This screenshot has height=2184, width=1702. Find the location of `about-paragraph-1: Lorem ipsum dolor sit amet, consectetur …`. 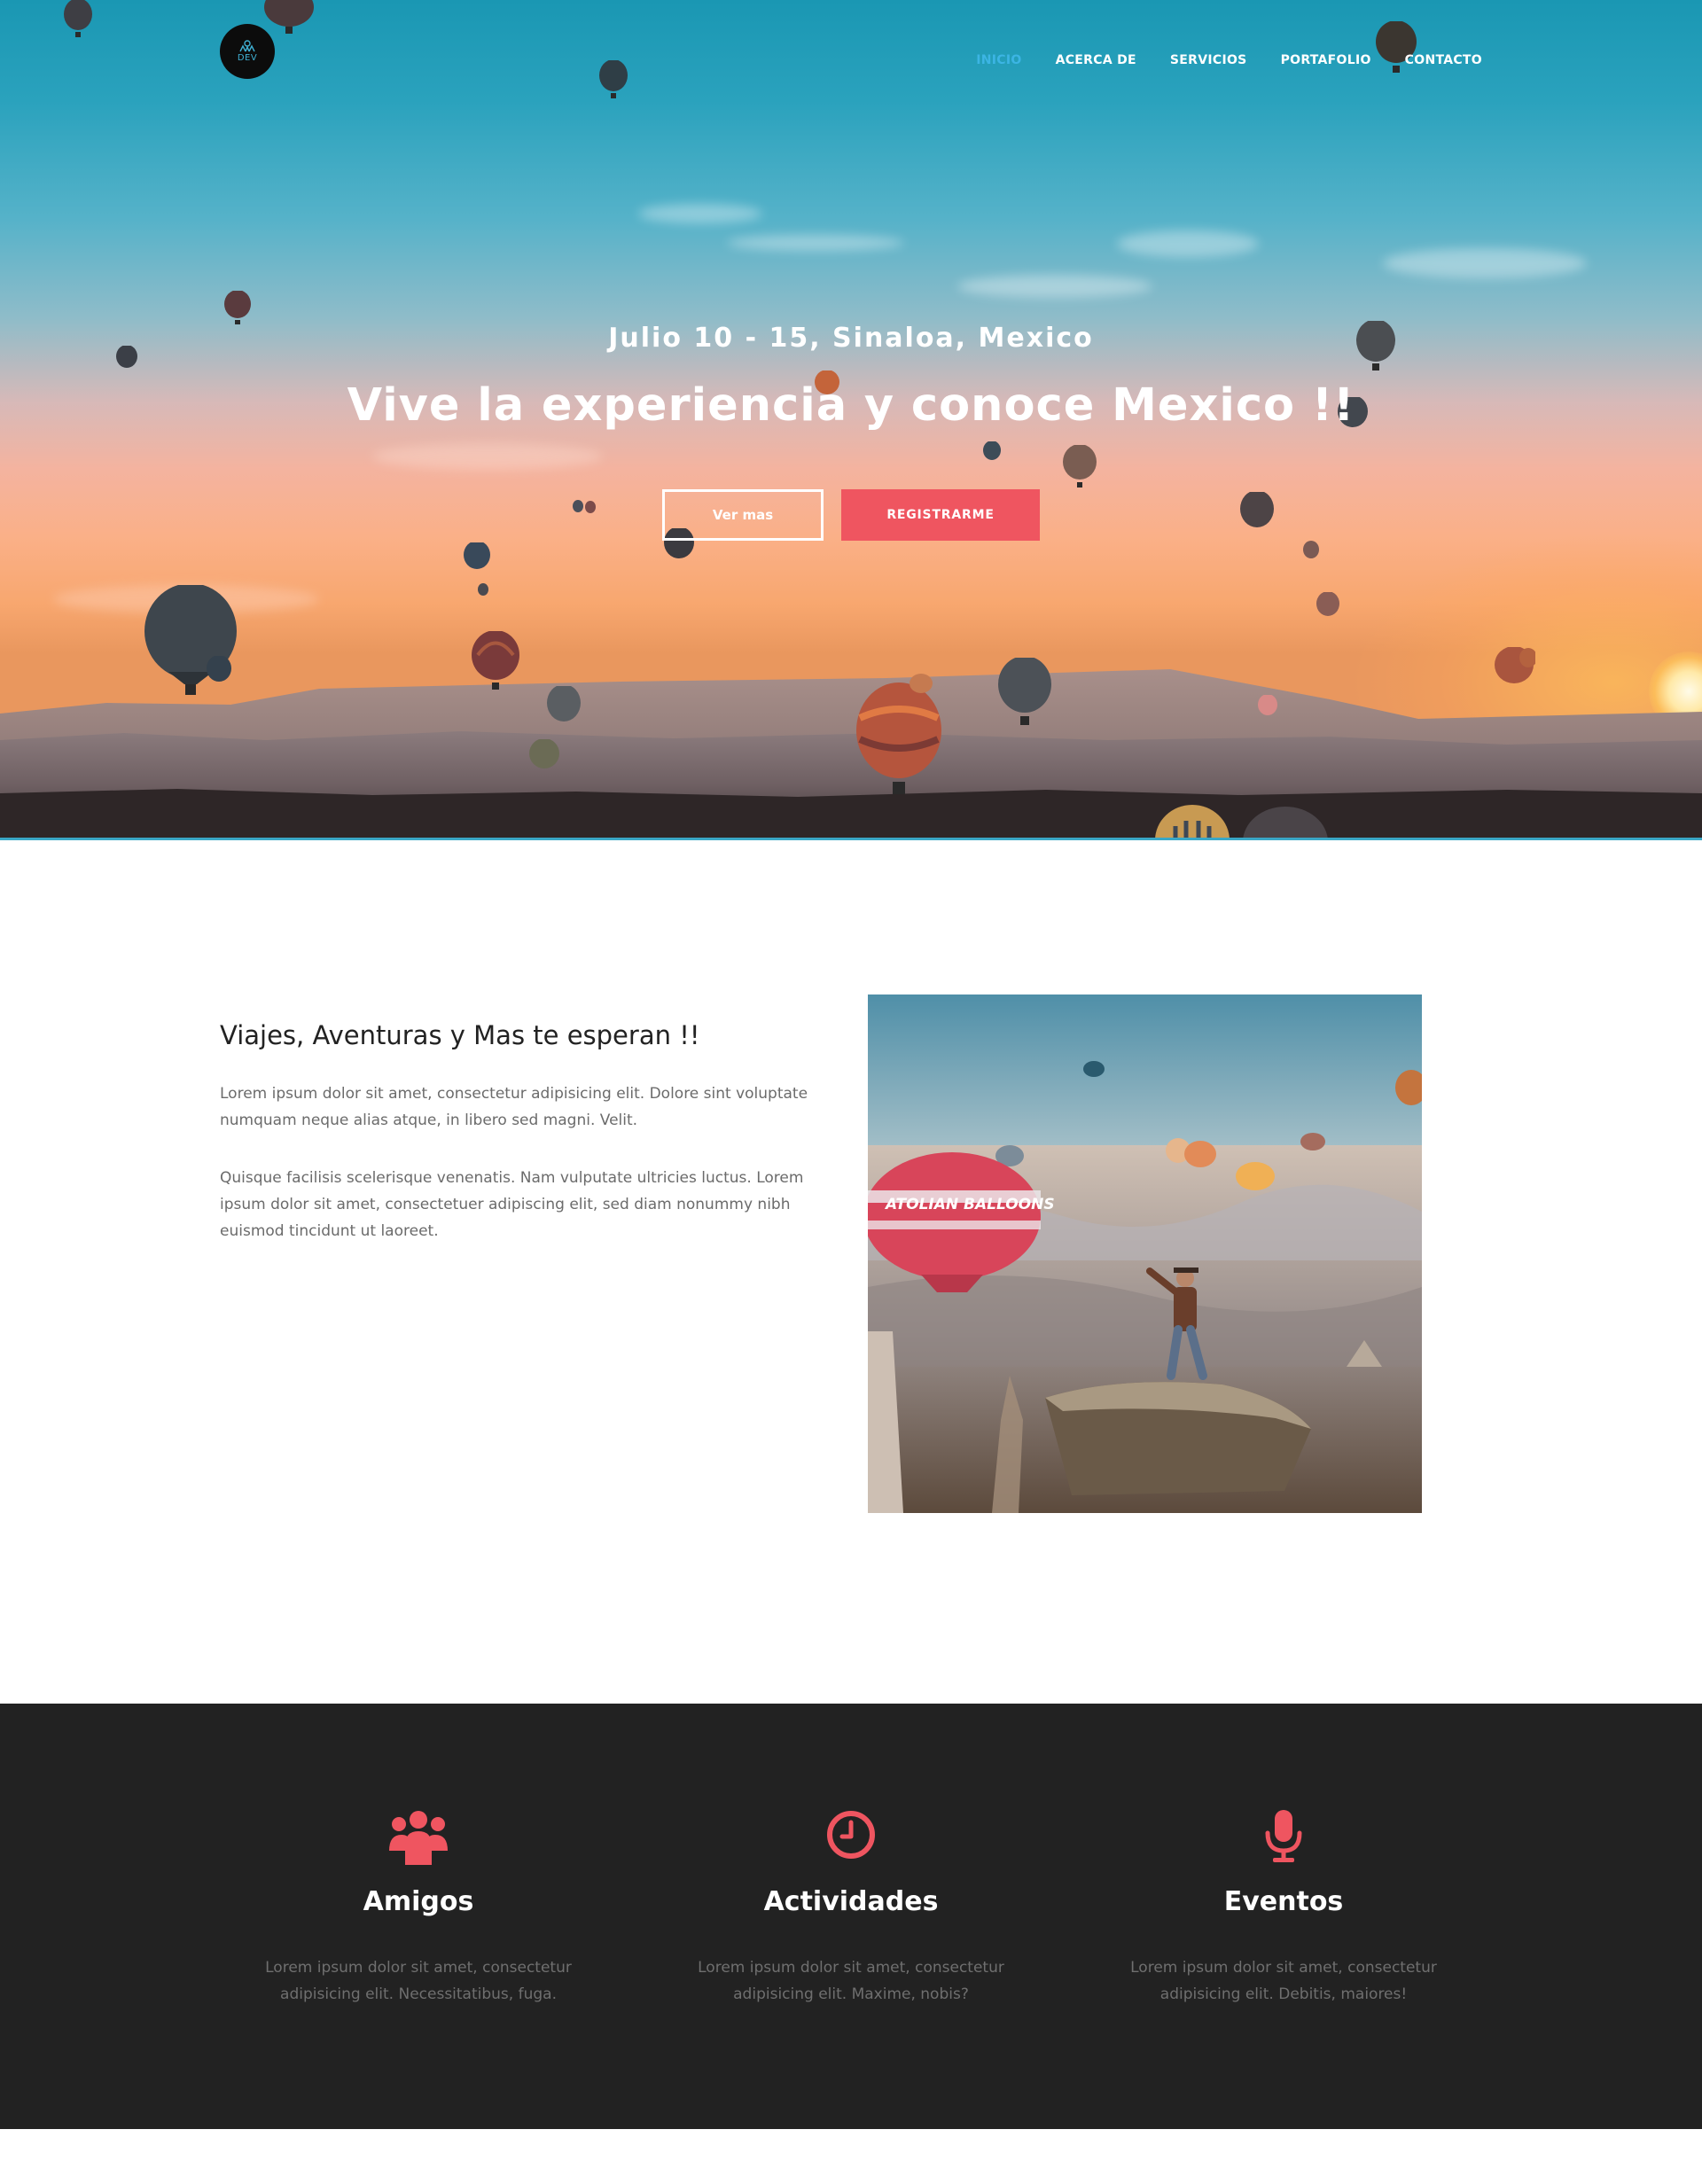

about-paragraph-1: Lorem ipsum dolor sit amet, consectetur … is located at coordinates (514, 1107).